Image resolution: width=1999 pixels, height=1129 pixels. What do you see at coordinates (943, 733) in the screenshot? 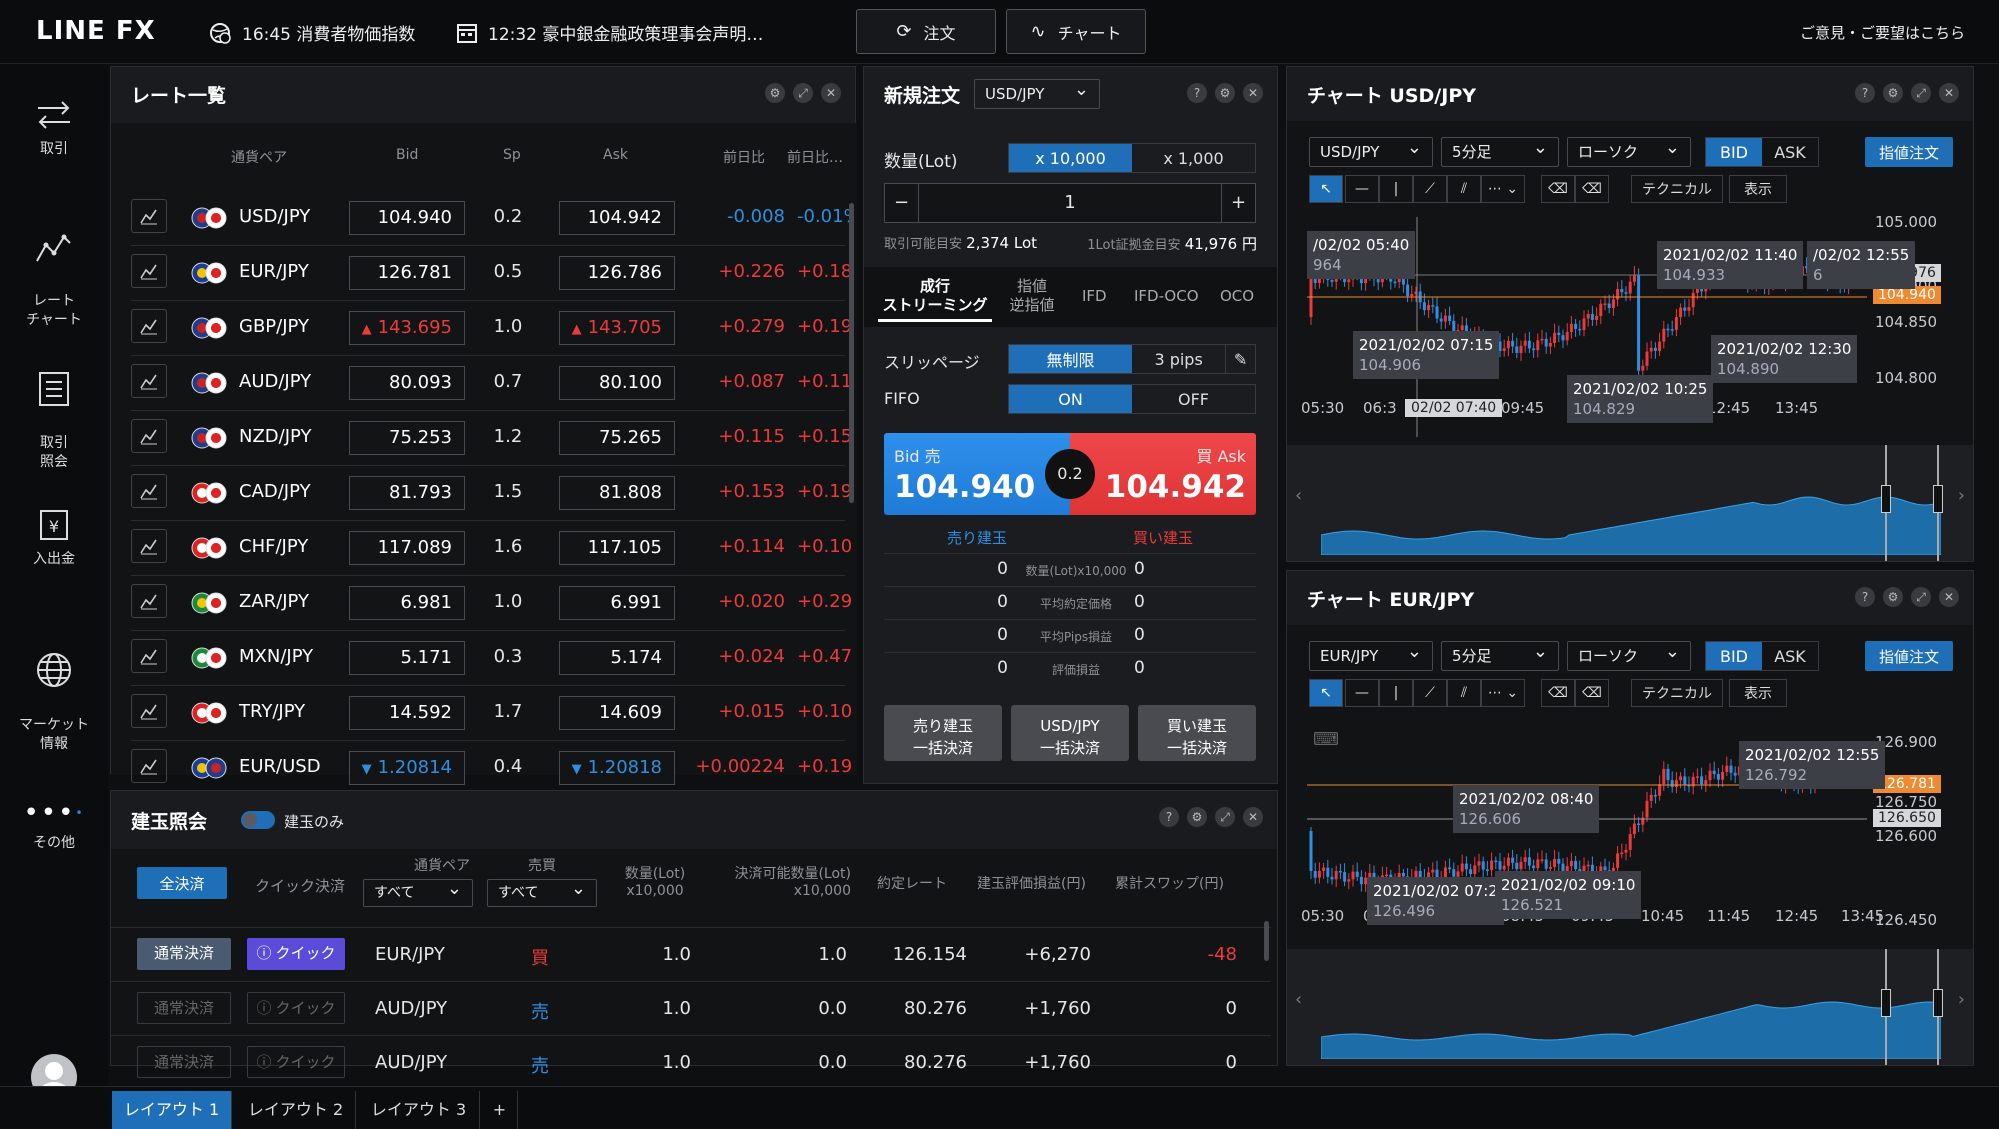
I see `close-all-sell-button: 売り建玉 一括決済` at bounding box center [943, 733].